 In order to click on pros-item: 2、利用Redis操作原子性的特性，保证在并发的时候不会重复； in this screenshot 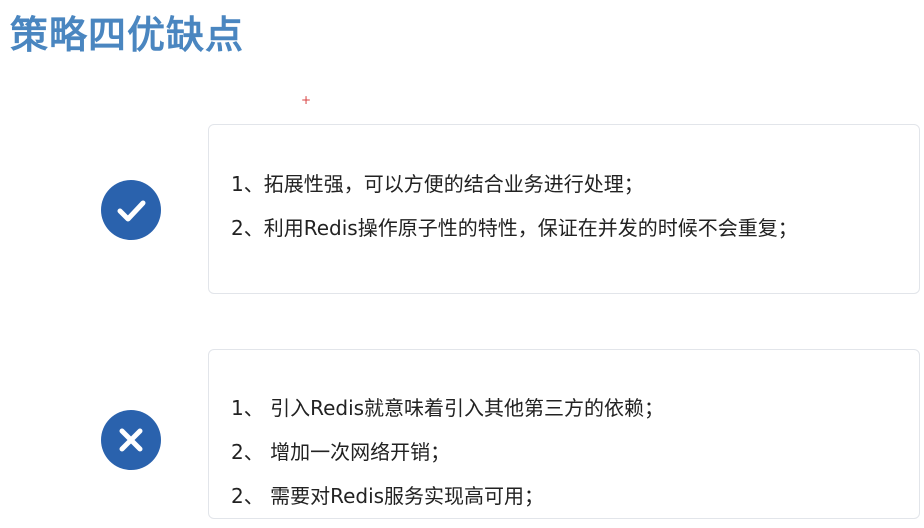, I will do `click(514, 228)`.